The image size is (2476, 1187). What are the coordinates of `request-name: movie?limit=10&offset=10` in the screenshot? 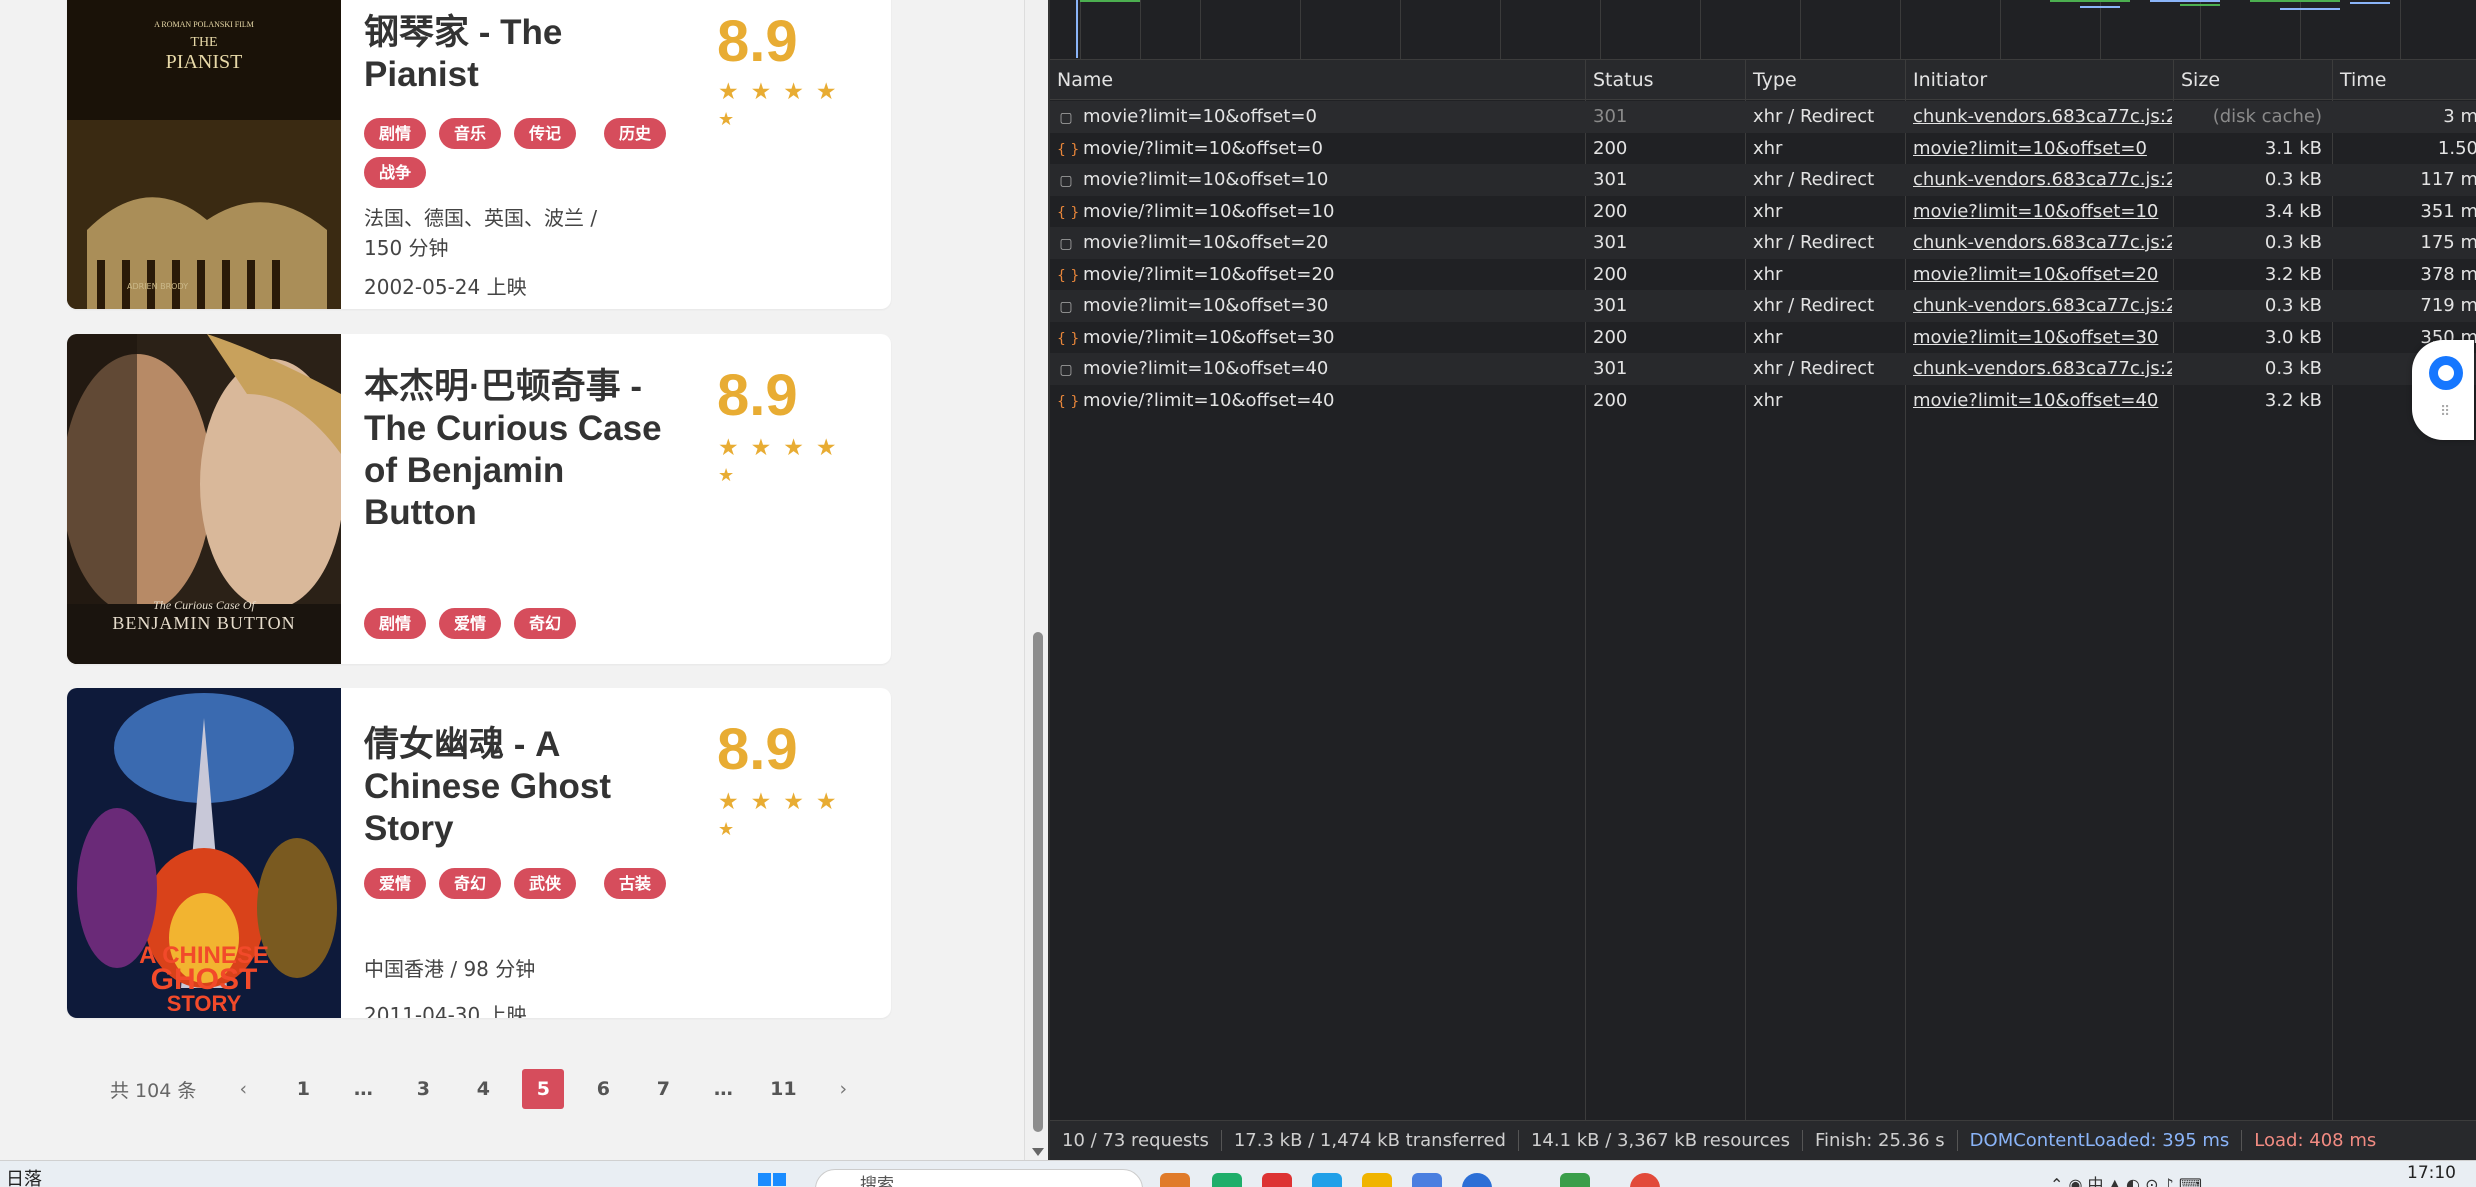 It's located at (1205, 179).